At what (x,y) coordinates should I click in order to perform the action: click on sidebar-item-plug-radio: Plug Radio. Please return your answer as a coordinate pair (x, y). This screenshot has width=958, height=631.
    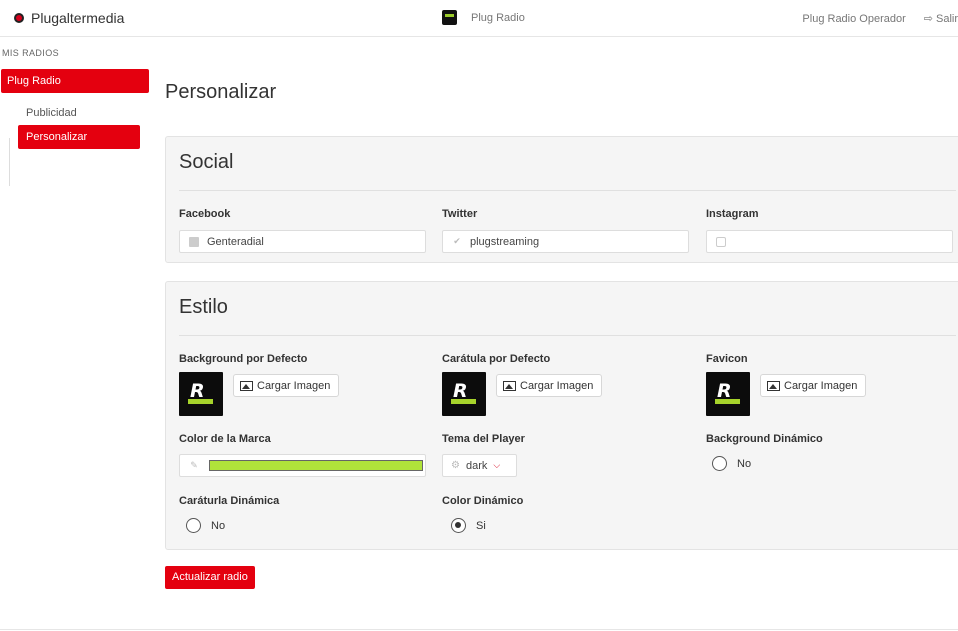
    Looking at the image, I should click on (75, 81).